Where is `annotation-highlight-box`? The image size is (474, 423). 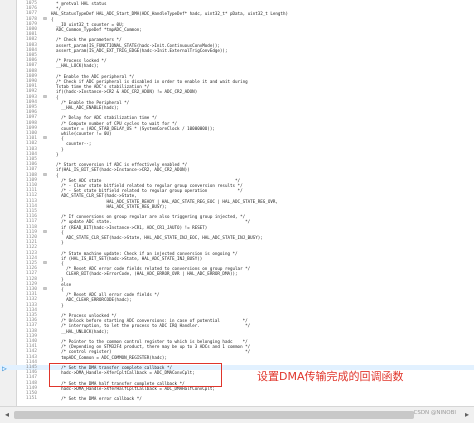 annotation-highlight-box is located at coordinates (135, 375).